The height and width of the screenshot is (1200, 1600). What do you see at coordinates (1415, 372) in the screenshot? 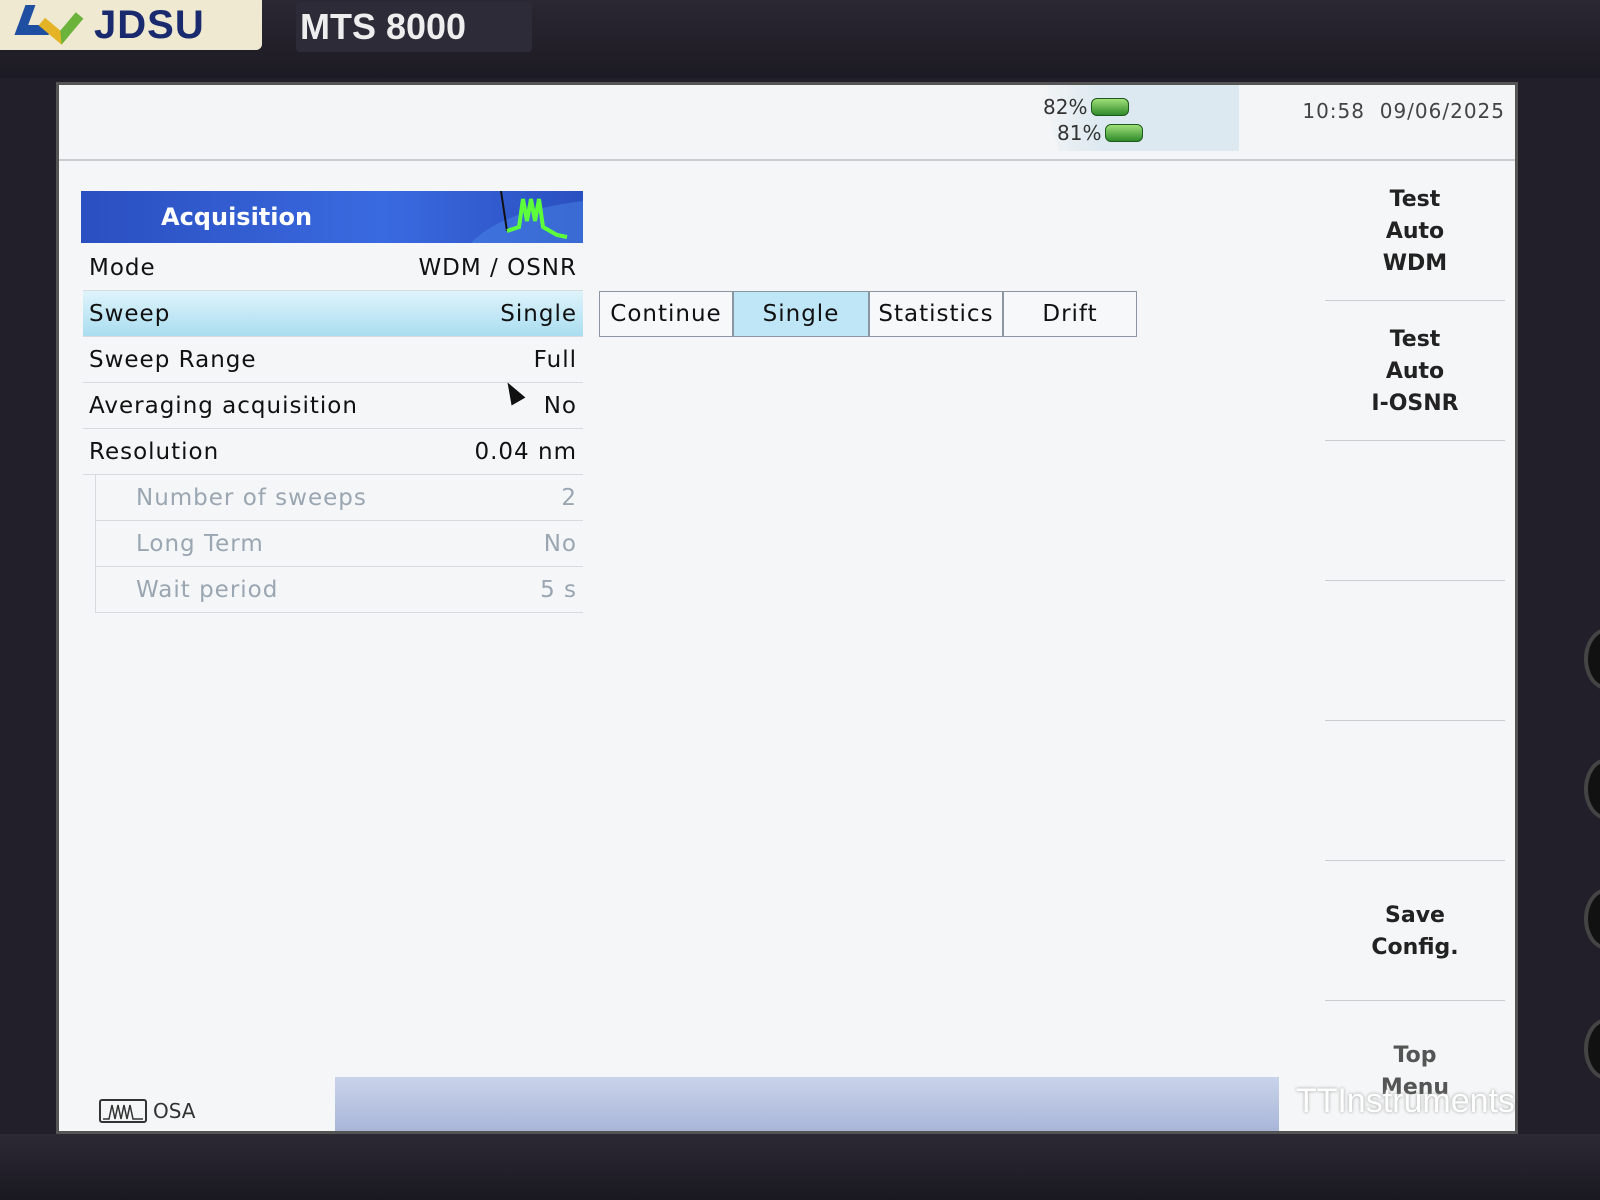
I see `softkey-test-auto-i-osnr: Test Auto I-OSNR` at bounding box center [1415, 372].